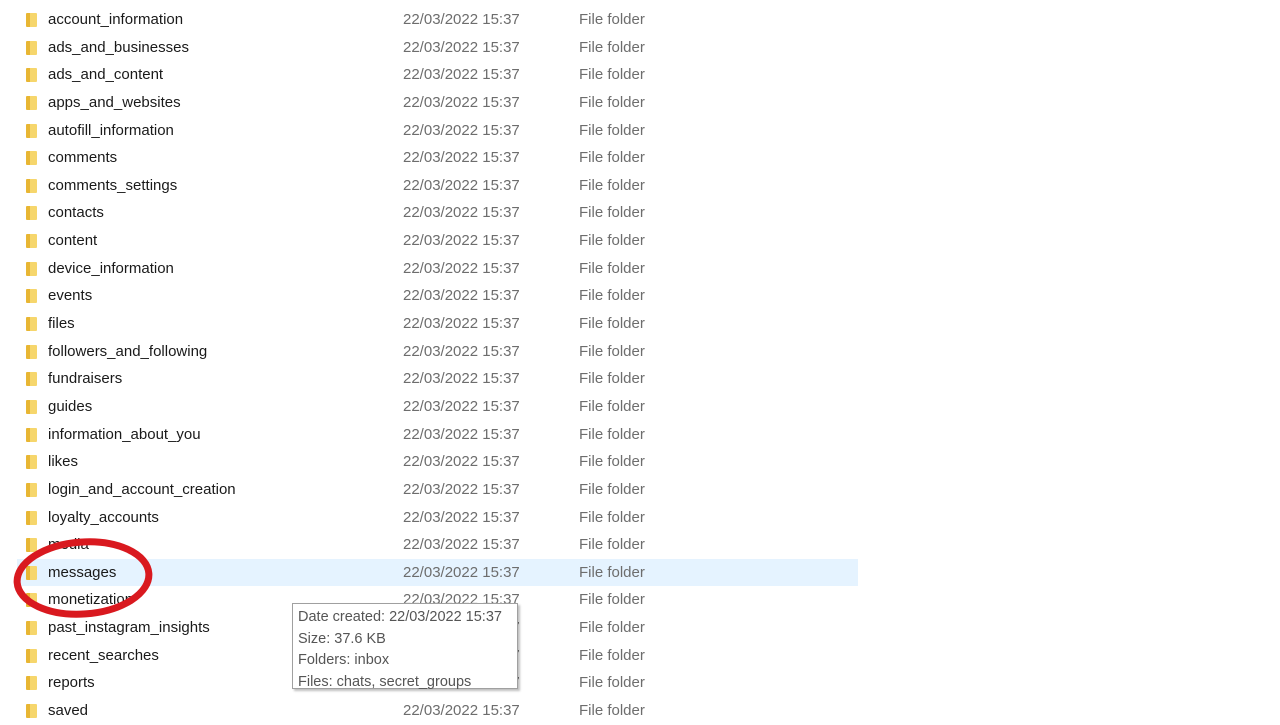  I want to click on file-row-saved: saved 22/03/2022 15:37 File folder, so click(437, 711).